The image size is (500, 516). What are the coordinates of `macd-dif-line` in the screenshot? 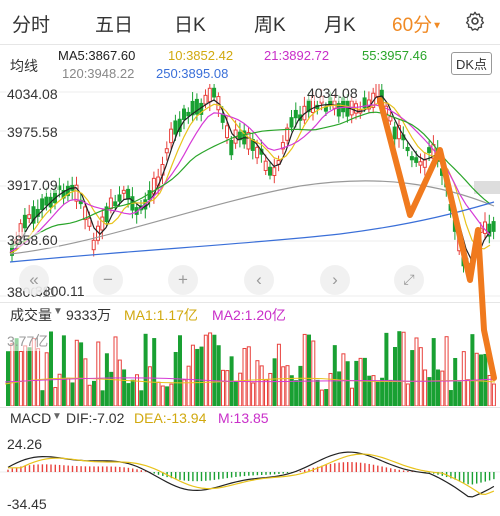 It's located at (251, 474).